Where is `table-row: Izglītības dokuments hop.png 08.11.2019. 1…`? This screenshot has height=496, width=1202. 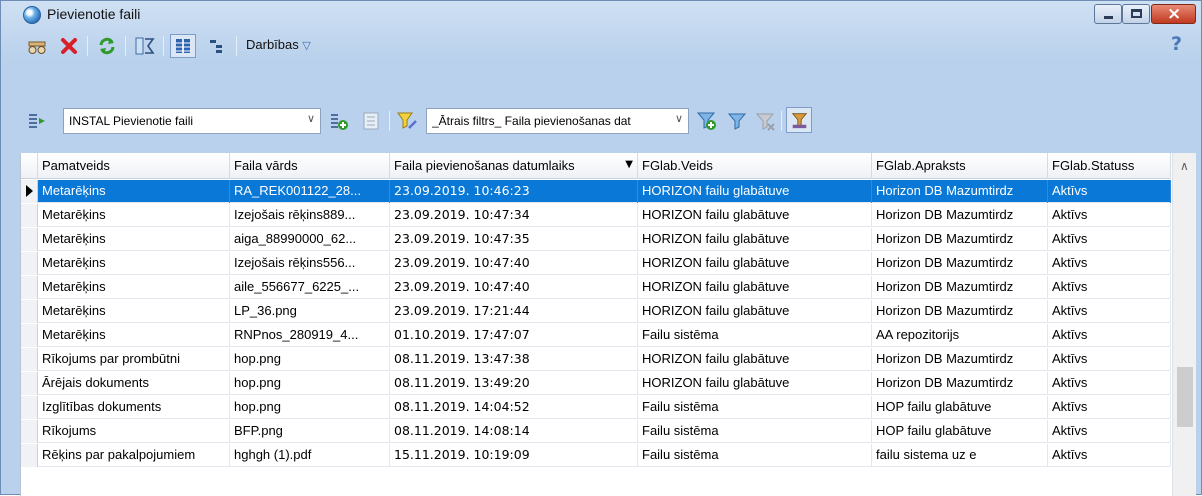 table-row: Izglītības dokuments hop.png 08.11.2019. 1… is located at coordinates (596, 407).